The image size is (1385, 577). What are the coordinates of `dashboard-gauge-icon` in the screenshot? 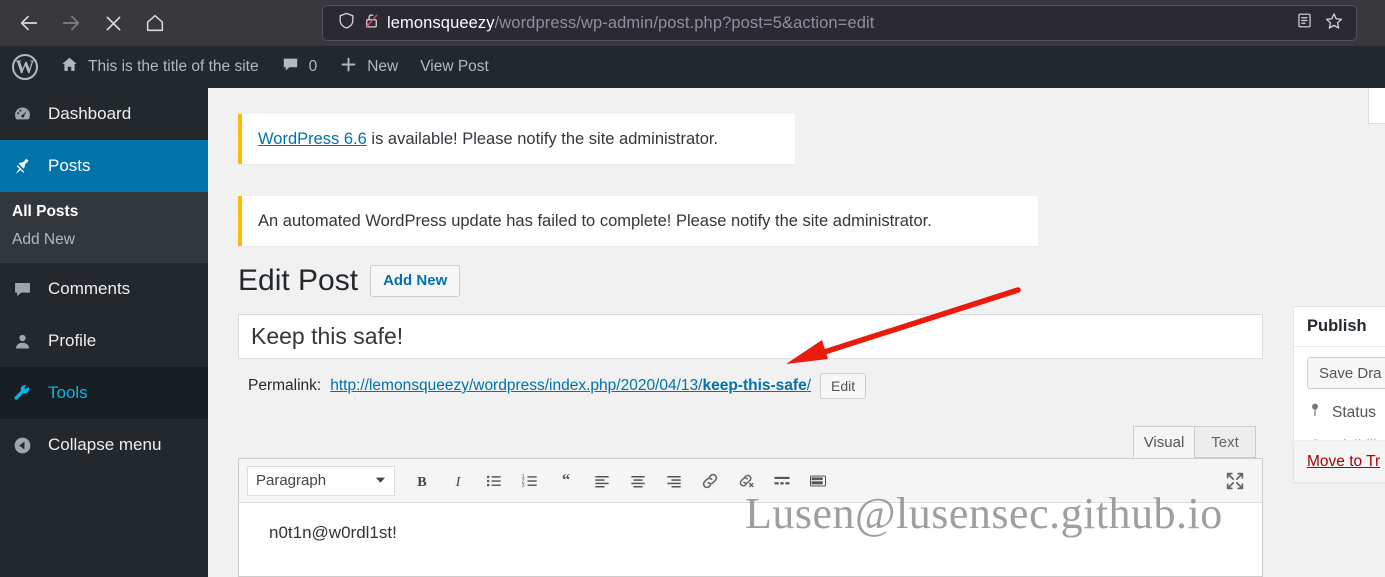 It's located at (30, 114).